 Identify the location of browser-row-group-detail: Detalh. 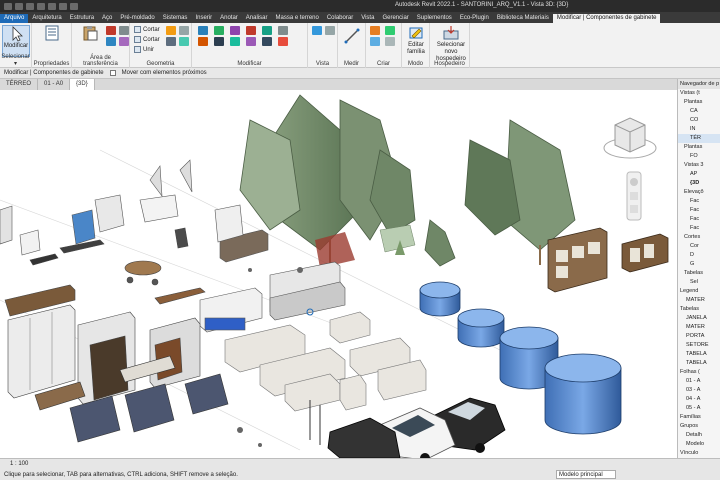
(699, 435).